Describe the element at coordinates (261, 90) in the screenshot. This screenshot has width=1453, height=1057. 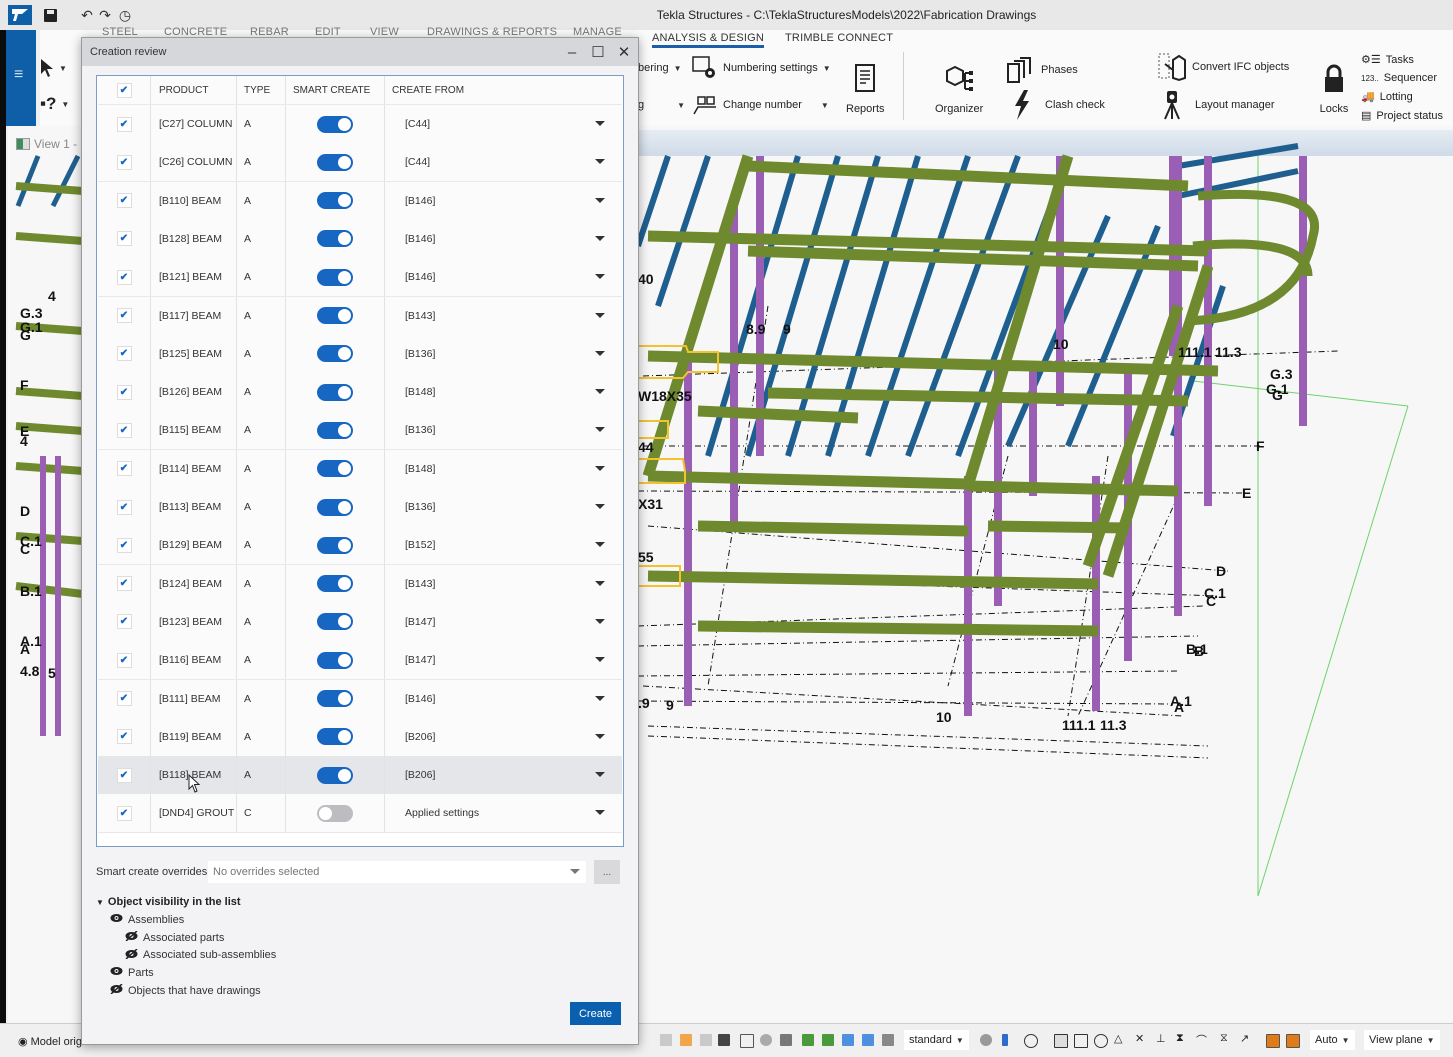
I see `column-header-type: TYPE` at that location.